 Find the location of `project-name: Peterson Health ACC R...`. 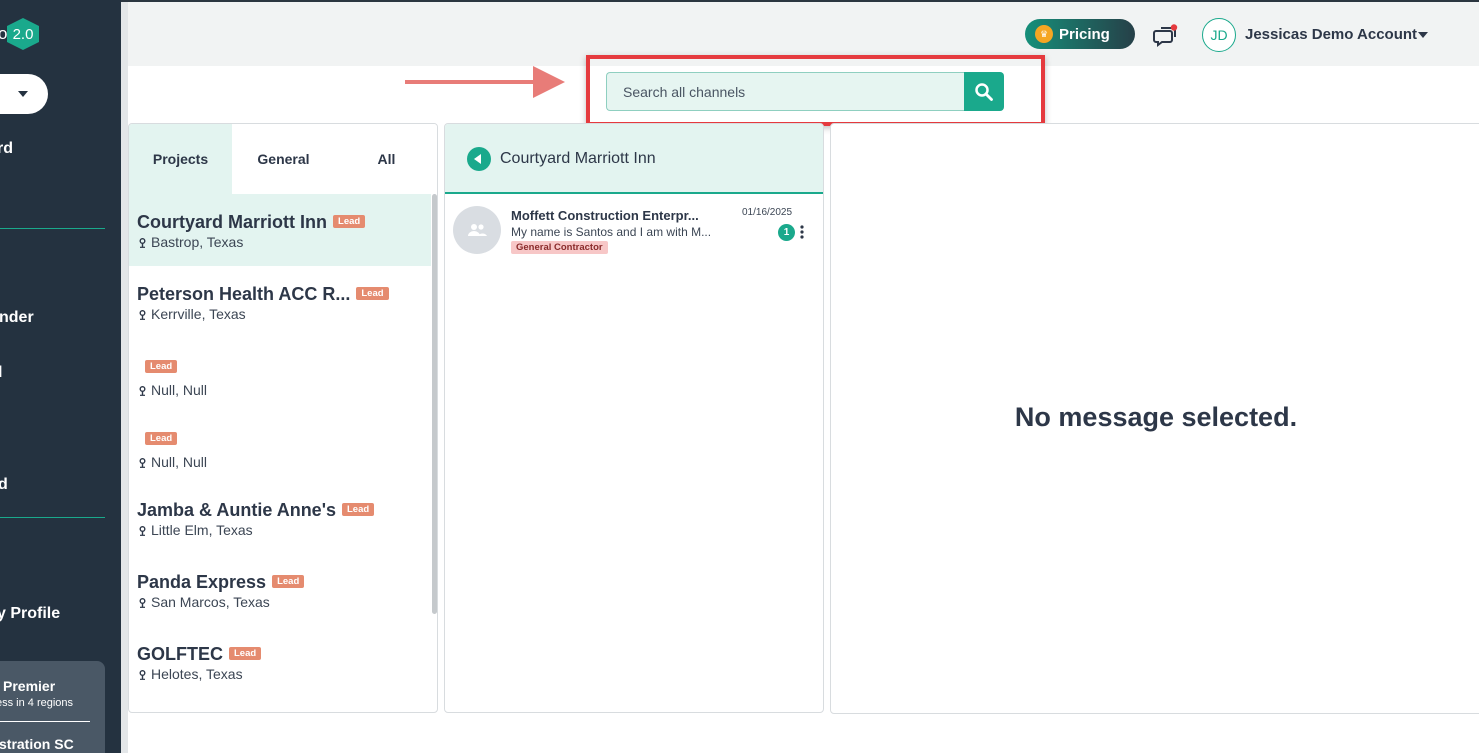

project-name: Peterson Health ACC R... is located at coordinates (244, 294).